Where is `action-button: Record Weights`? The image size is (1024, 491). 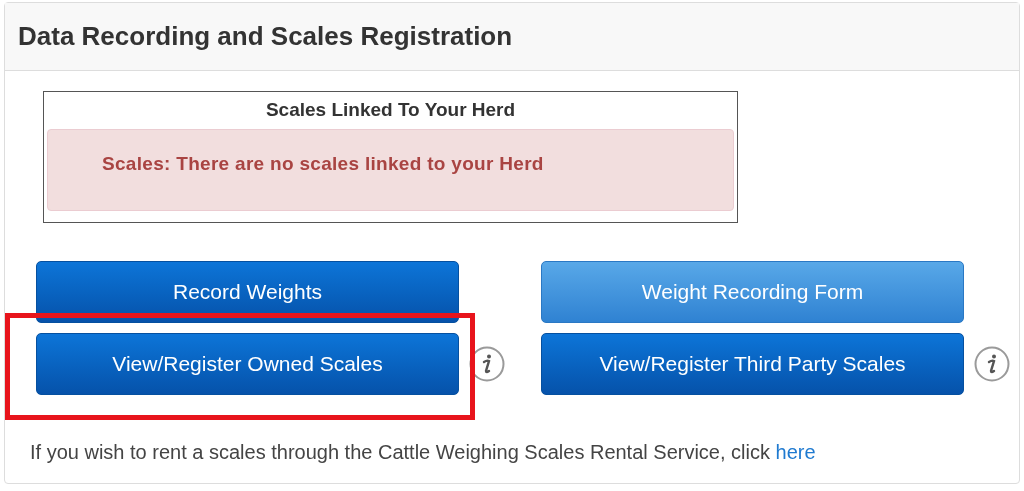
action-button: Record Weights is located at coordinates (247, 292).